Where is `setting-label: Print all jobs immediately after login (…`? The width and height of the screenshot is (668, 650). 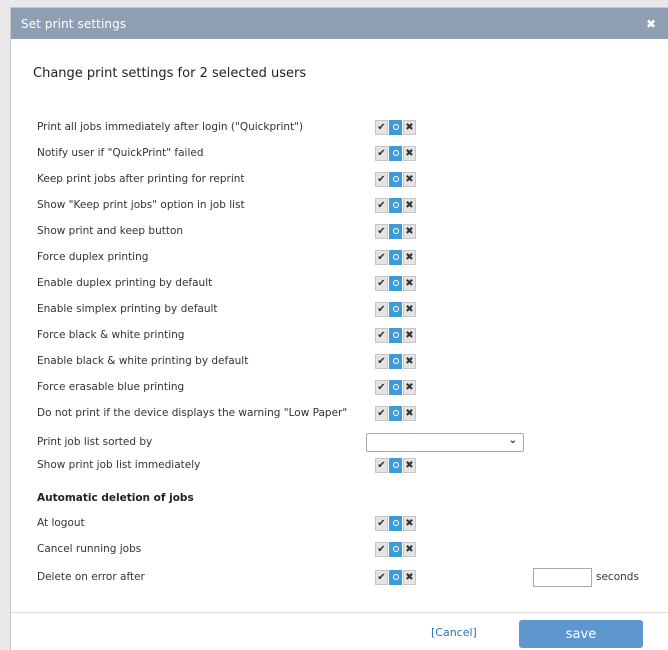
setting-label: Print all jobs immediately after login (… is located at coordinates (170, 127).